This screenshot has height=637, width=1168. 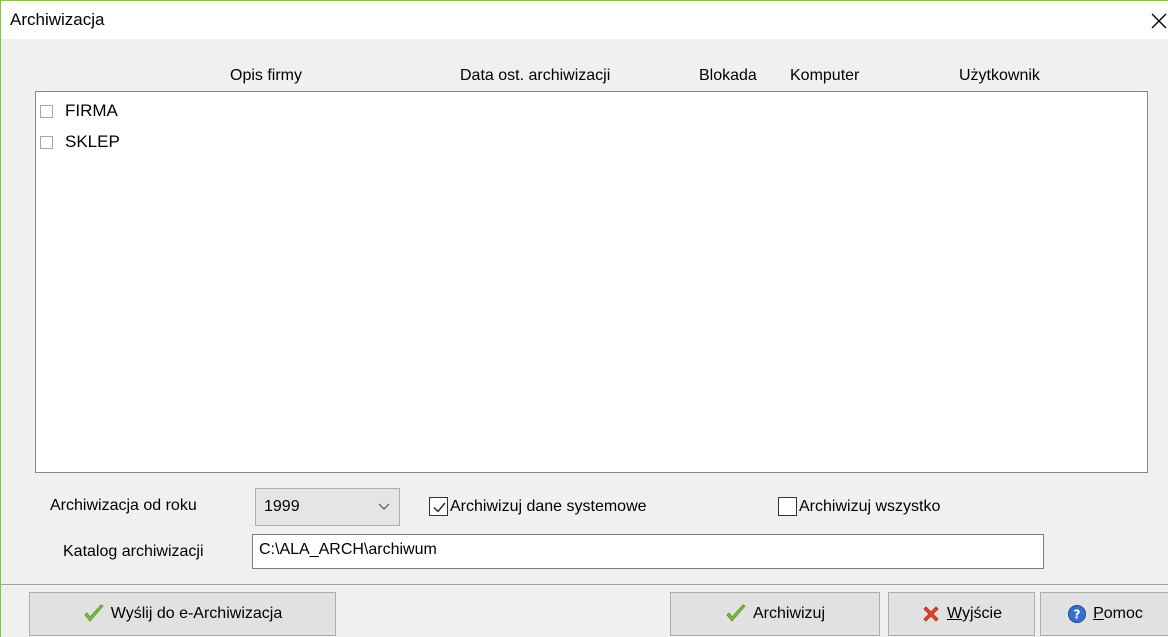 I want to click on close-icon, so click(x=1157, y=20).